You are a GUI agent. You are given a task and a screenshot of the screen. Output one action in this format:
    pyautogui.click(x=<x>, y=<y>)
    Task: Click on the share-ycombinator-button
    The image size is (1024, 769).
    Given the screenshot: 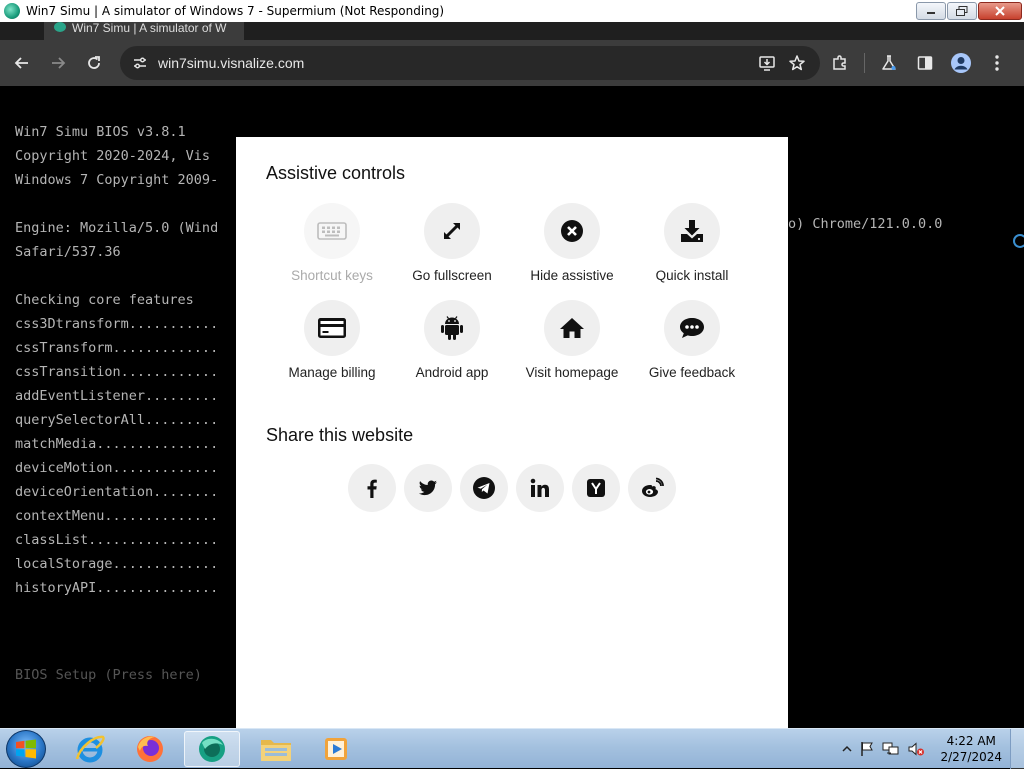 What is the action you would take?
    pyautogui.click(x=596, y=488)
    